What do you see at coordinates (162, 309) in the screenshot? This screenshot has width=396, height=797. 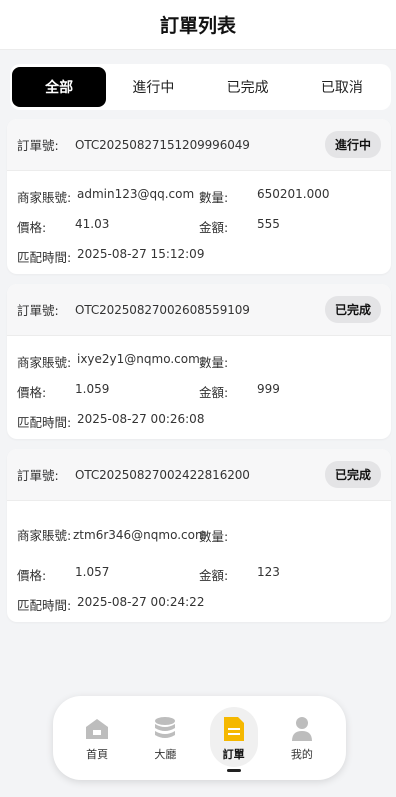 I see `order-no-value: OTC20250827002608559109` at bounding box center [162, 309].